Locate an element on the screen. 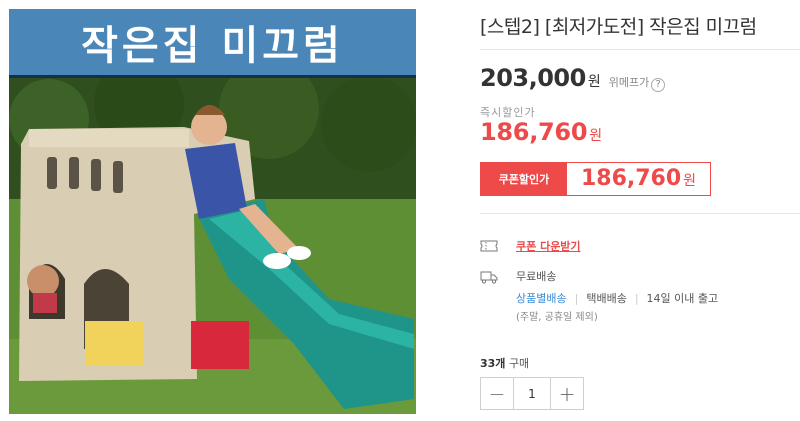  instant-price-unit: 원 is located at coordinates (596, 136).